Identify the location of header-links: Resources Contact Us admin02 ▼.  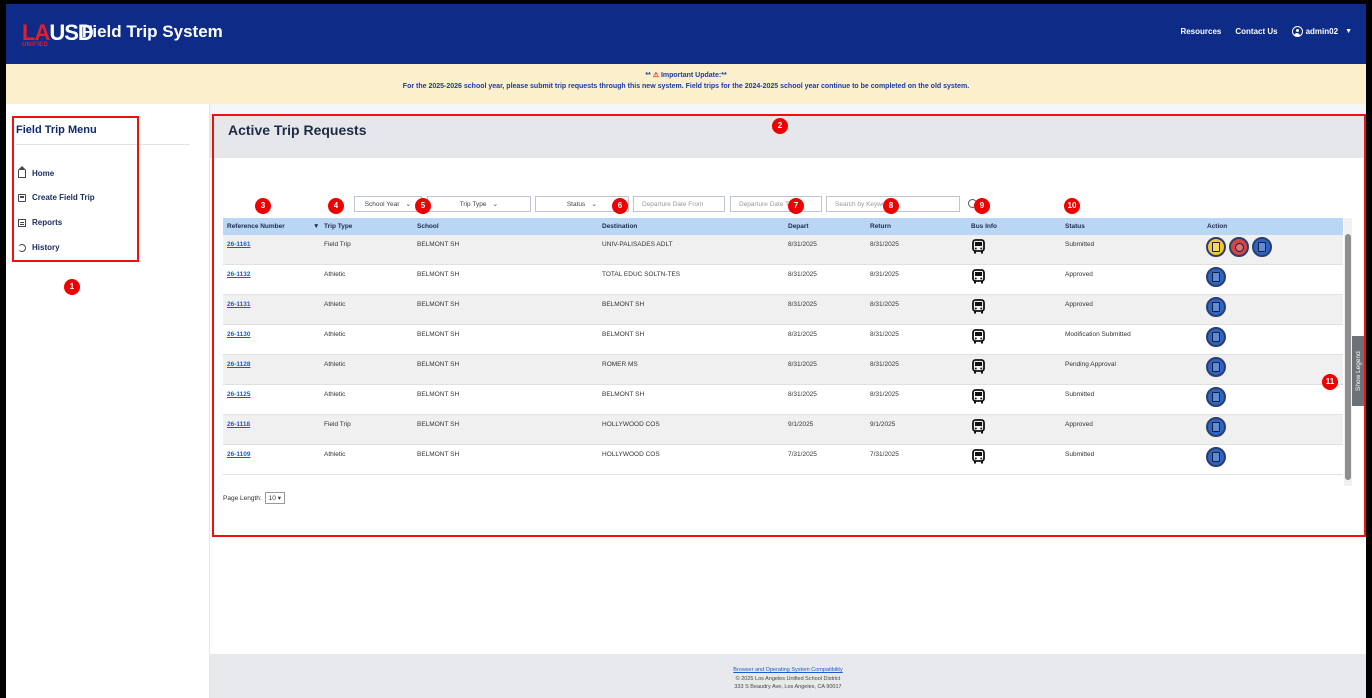
(1266, 31).